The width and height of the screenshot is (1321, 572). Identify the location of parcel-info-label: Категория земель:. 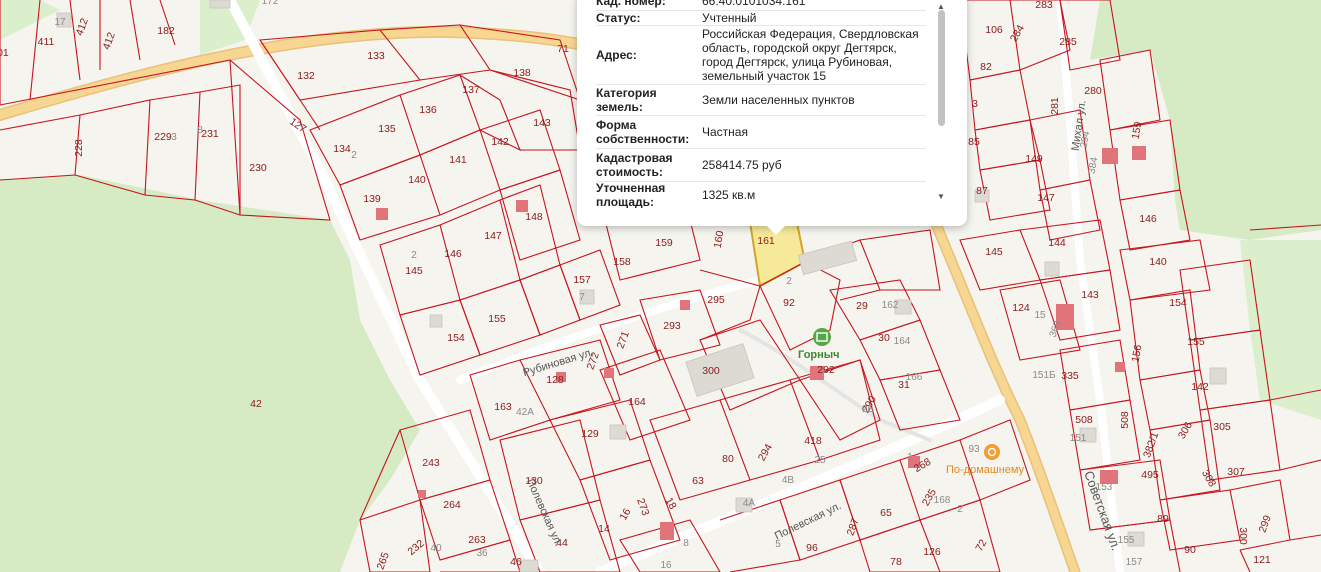
(626, 100).